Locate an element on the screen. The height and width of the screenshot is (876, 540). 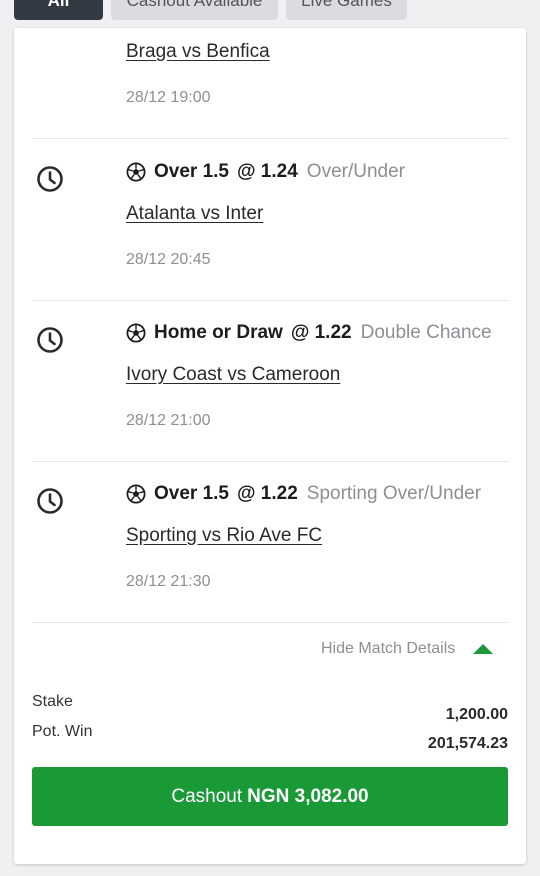
selection-line: Over 1.5 @ 1.22 Sporting Over/Under is located at coordinates (303, 494).